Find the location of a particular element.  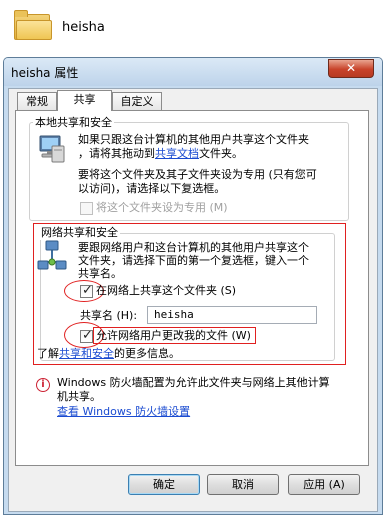

close-icon: ✕ is located at coordinates (351, 68).